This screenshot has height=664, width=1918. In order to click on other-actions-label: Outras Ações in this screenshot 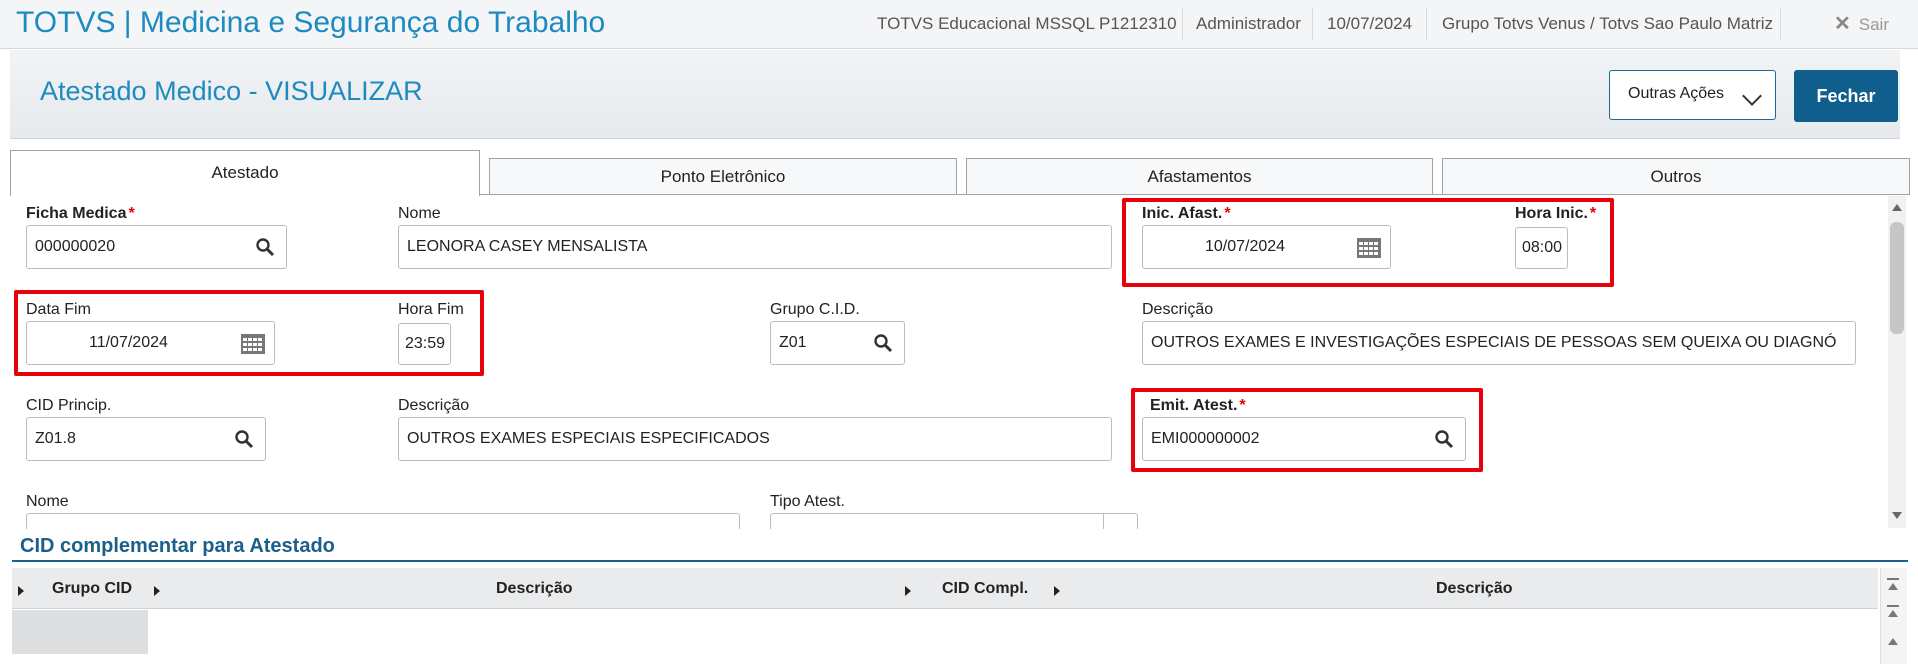, I will do `click(1676, 93)`.